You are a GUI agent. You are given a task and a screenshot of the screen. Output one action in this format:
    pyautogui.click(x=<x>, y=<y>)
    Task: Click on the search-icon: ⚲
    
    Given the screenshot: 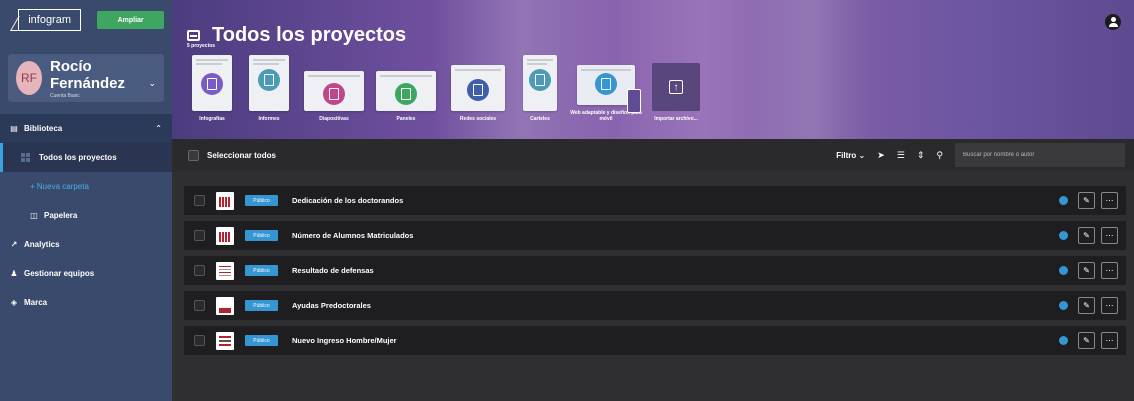 What is the action you would take?
    pyautogui.click(x=939, y=154)
    